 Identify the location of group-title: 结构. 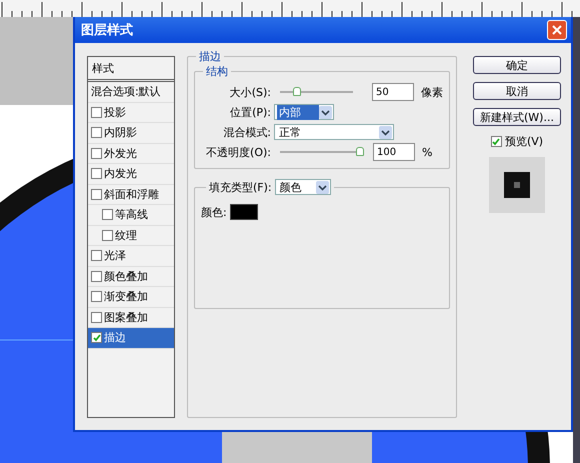
(217, 71).